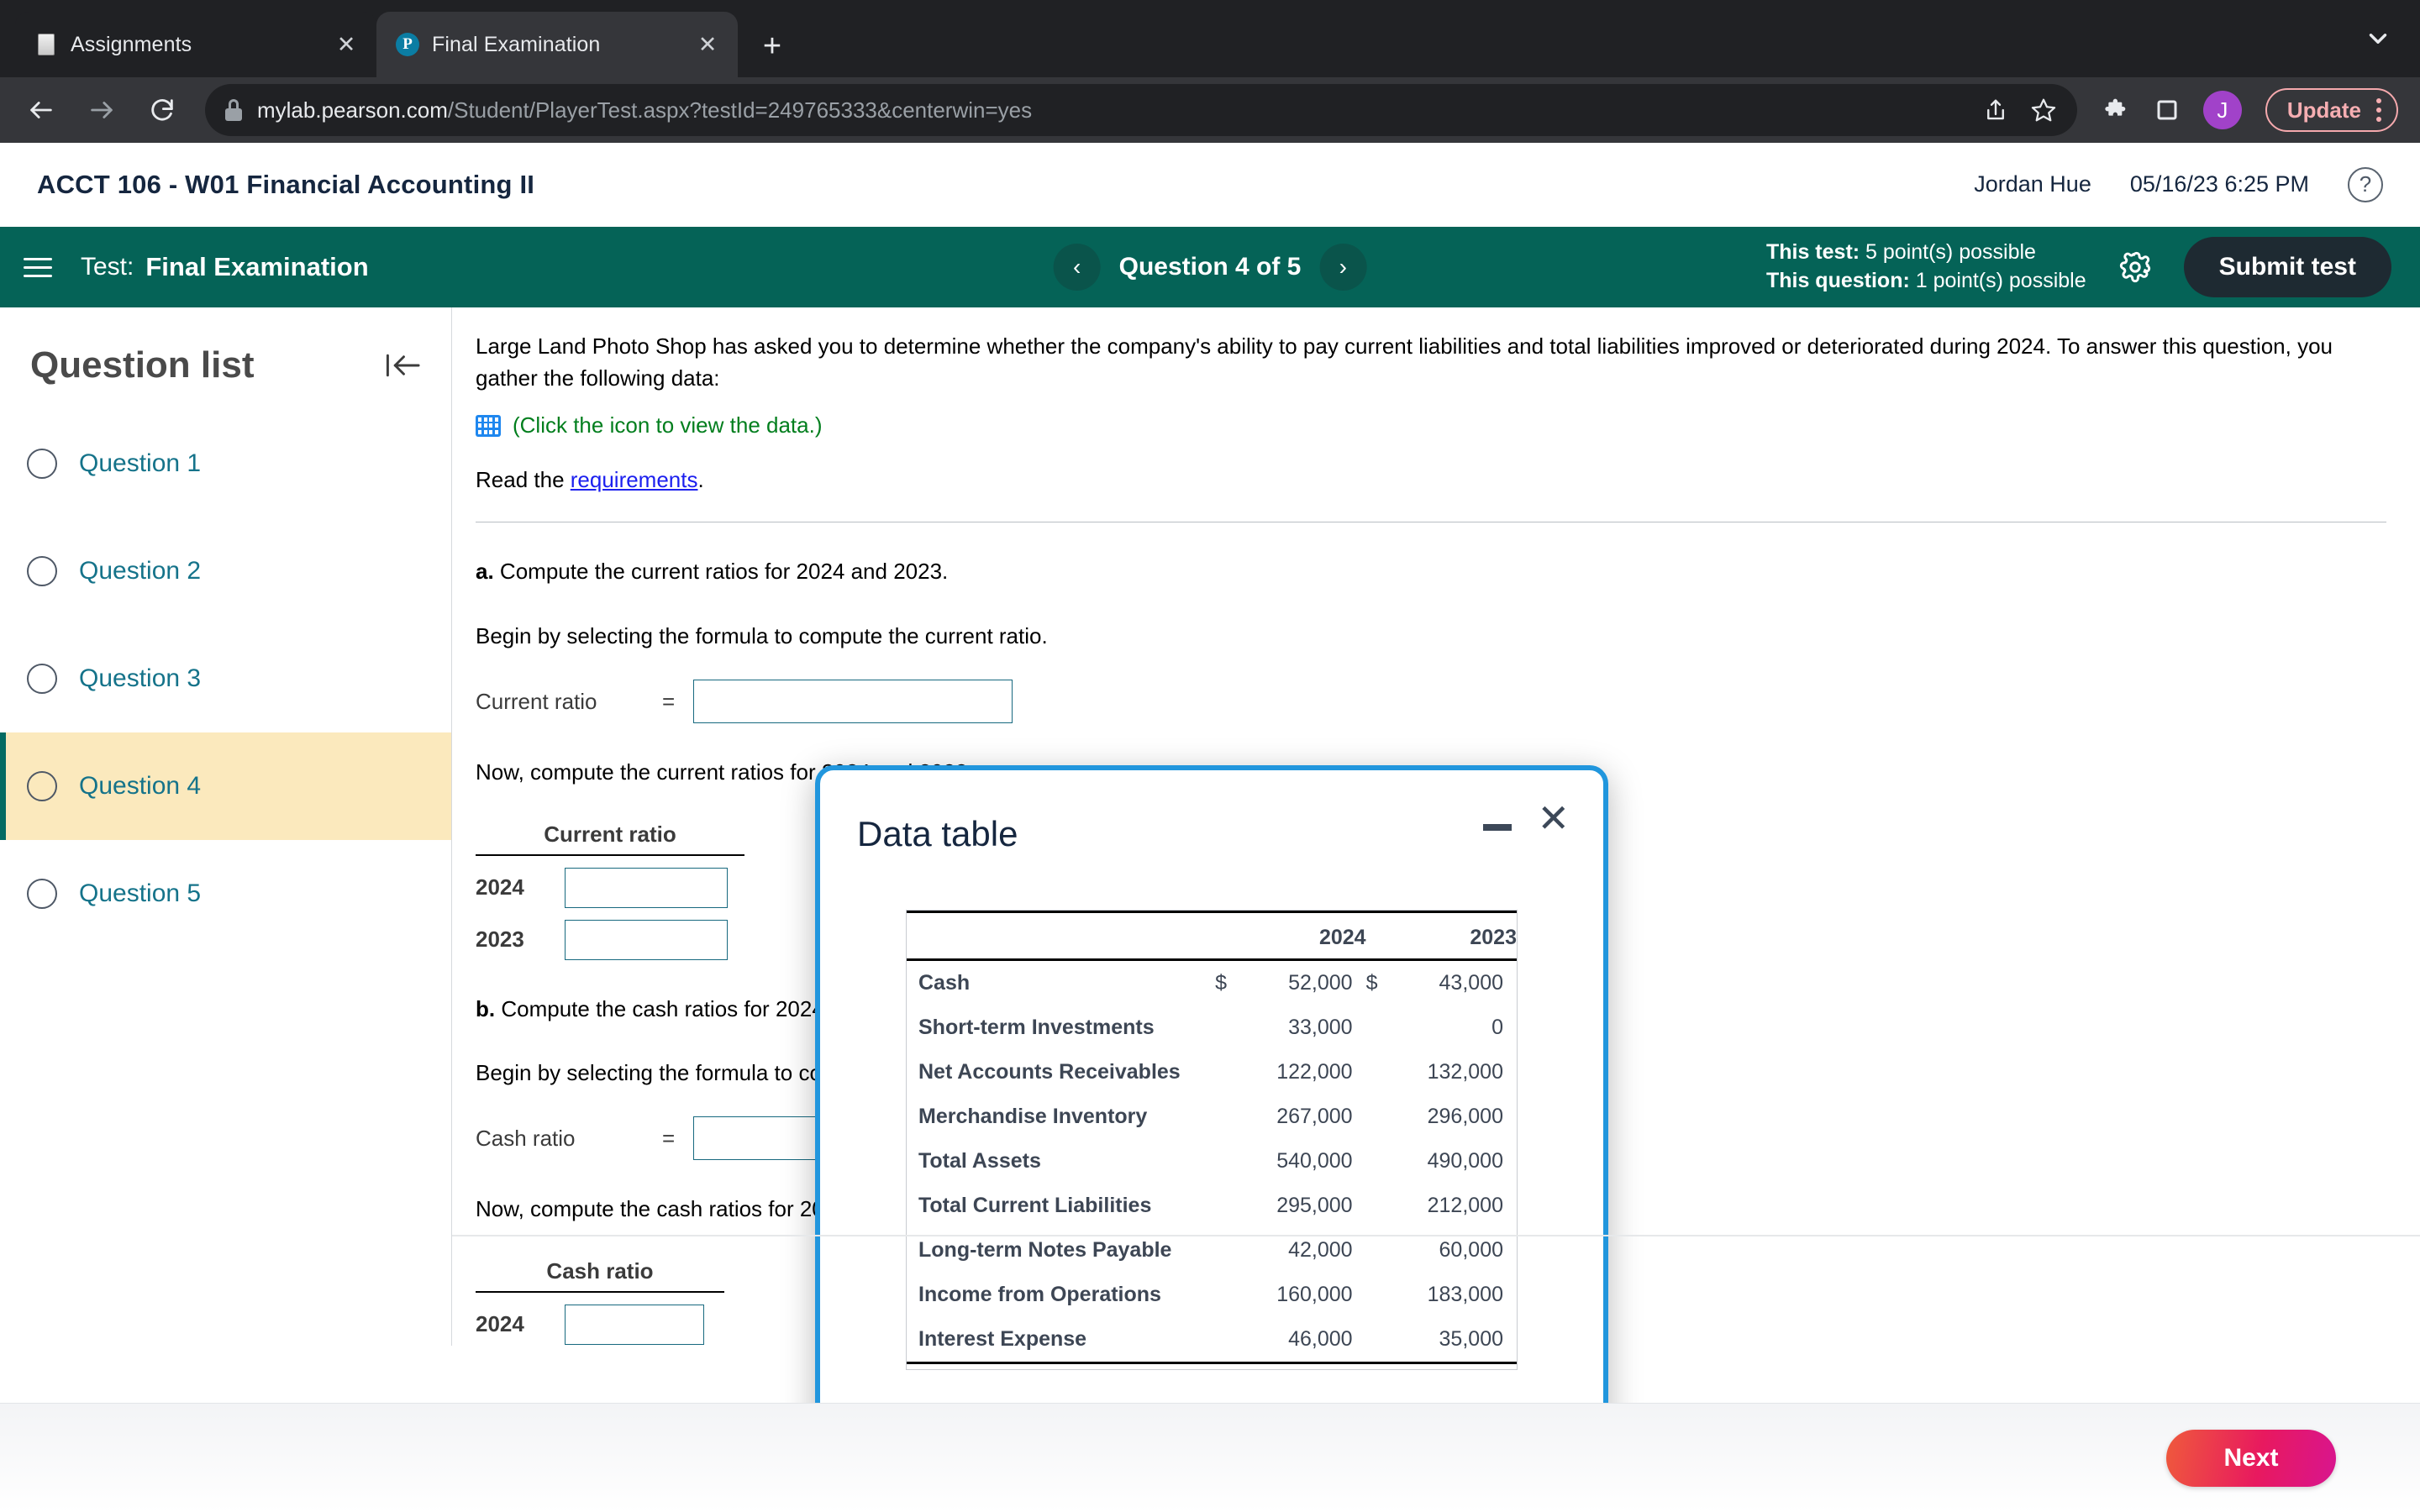 The width and height of the screenshot is (2420, 1512). What do you see at coordinates (1431, 480) in the screenshot?
I see `requirements-line: Read the requirements.` at bounding box center [1431, 480].